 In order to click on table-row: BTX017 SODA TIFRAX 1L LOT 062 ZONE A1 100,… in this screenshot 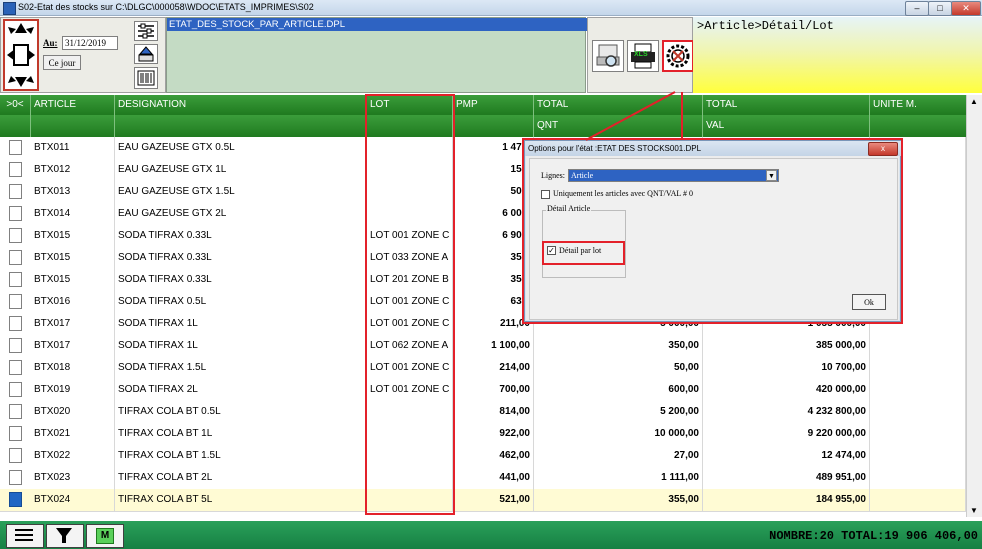, I will do `click(483, 346)`.